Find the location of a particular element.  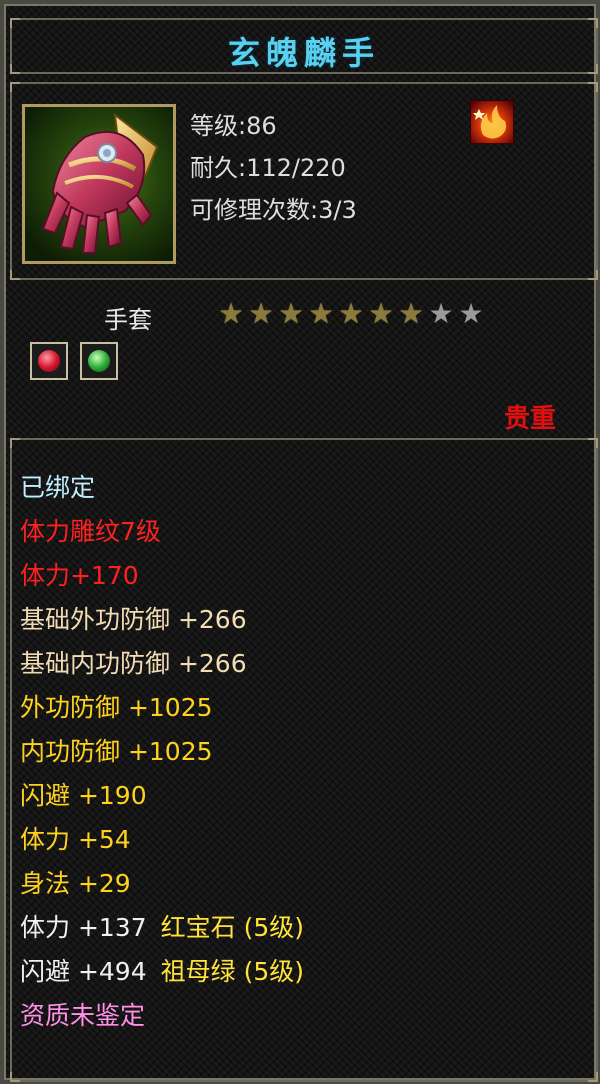

attr-stamina: 体力 +54 is located at coordinates (75, 840).